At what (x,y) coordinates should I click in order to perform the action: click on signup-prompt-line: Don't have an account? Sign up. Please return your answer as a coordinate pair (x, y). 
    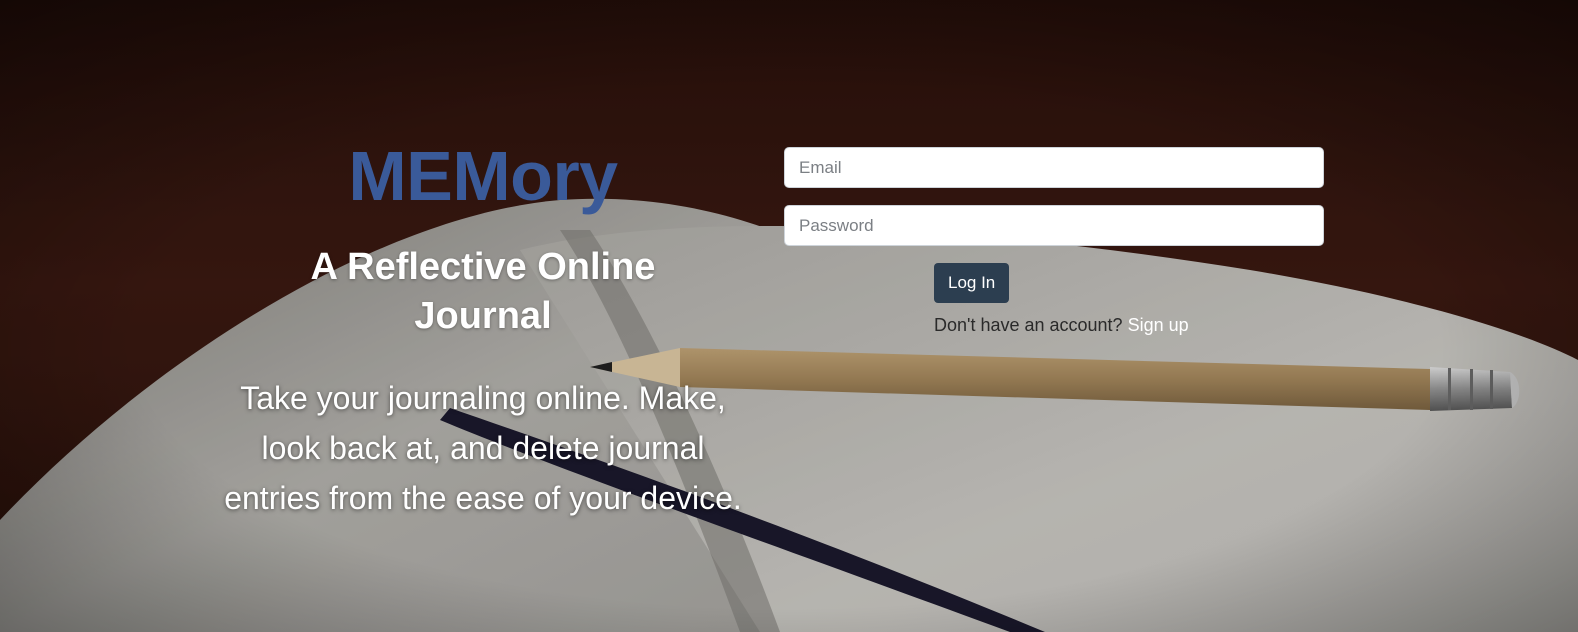
    Looking at the image, I should click on (1129, 325).